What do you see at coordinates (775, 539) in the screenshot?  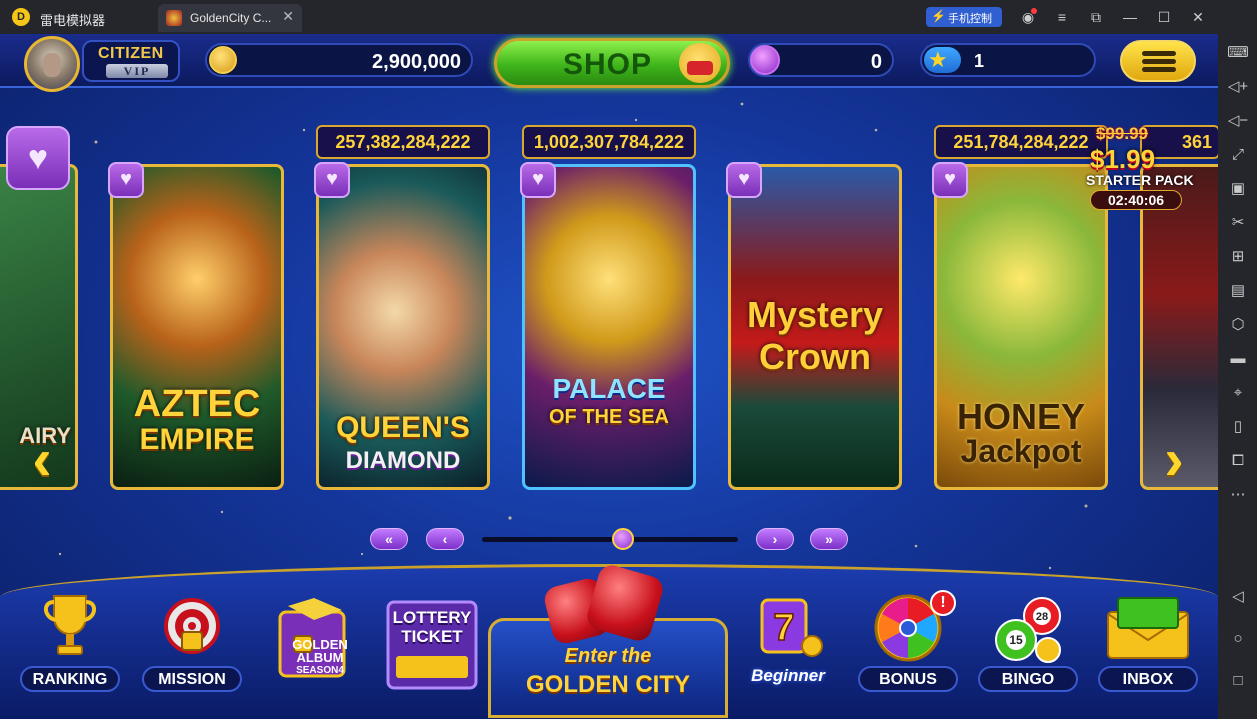 I see `pager-next-button: ›` at bounding box center [775, 539].